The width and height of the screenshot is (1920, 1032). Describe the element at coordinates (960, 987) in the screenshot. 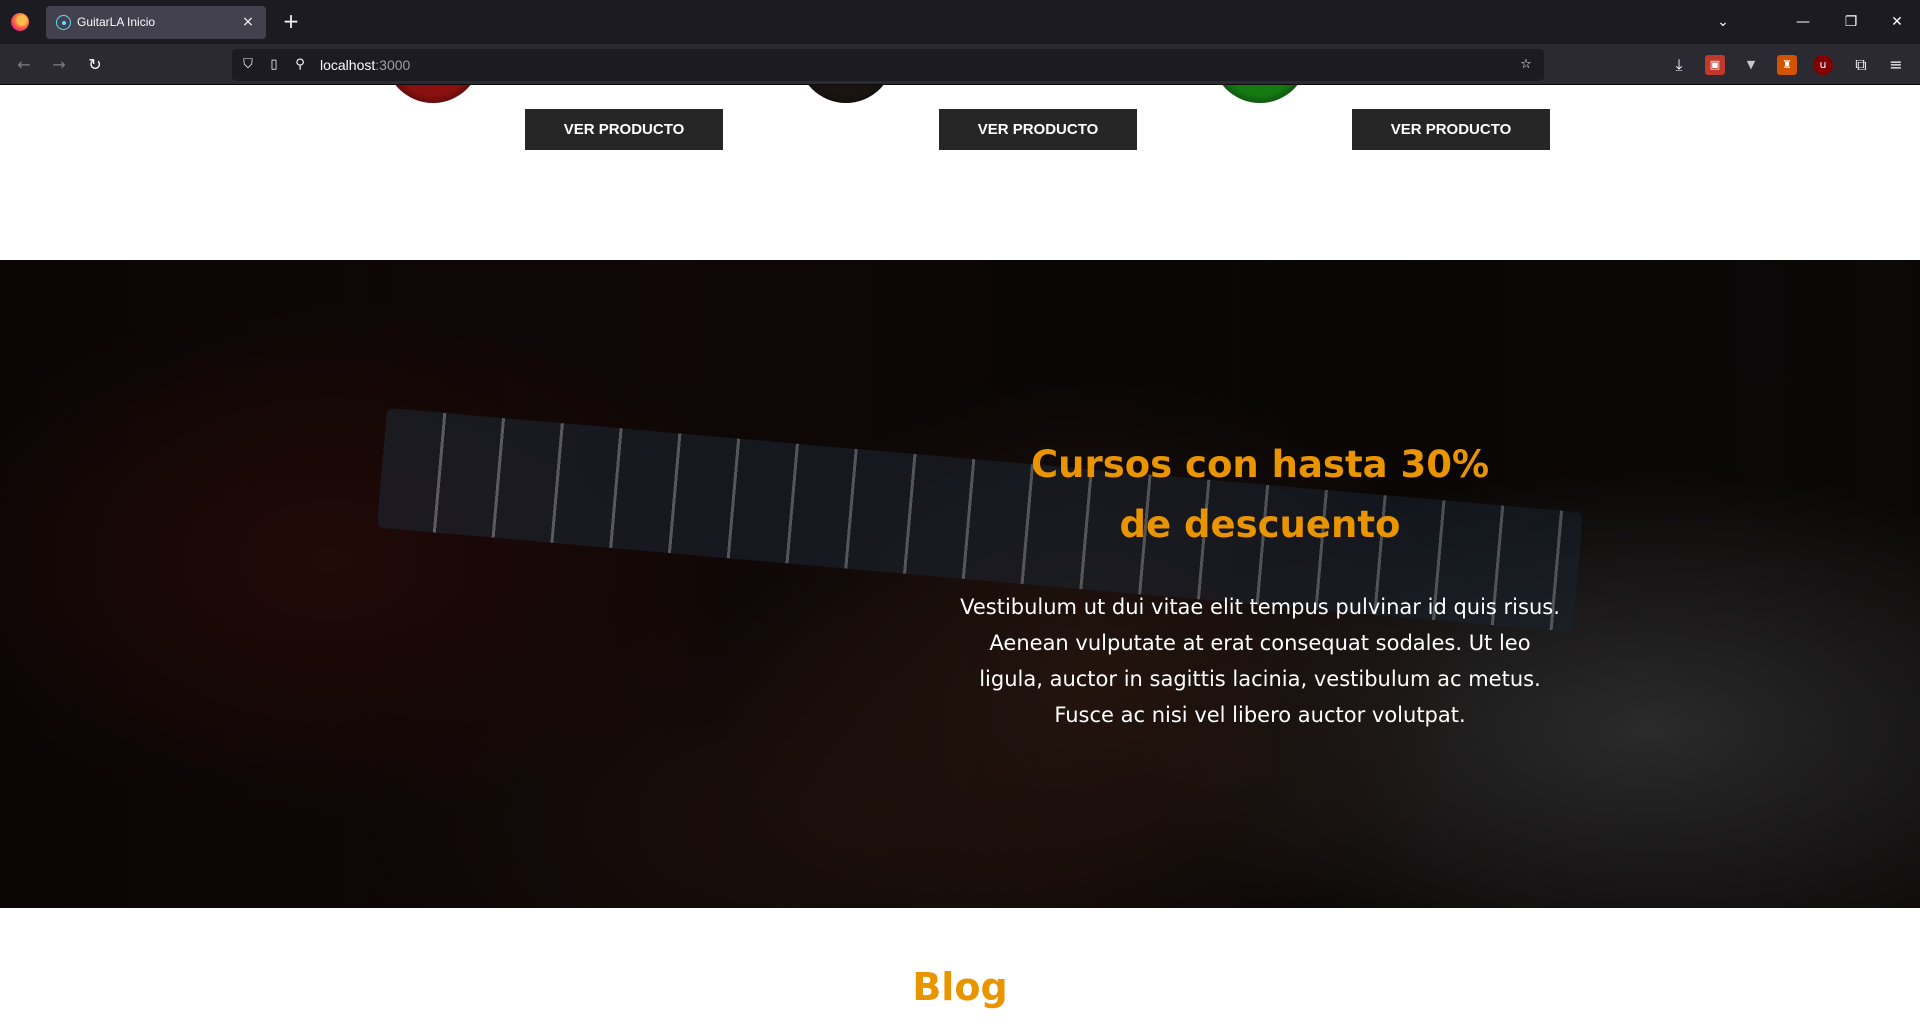

I see `blog-heading: Blog` at that location.